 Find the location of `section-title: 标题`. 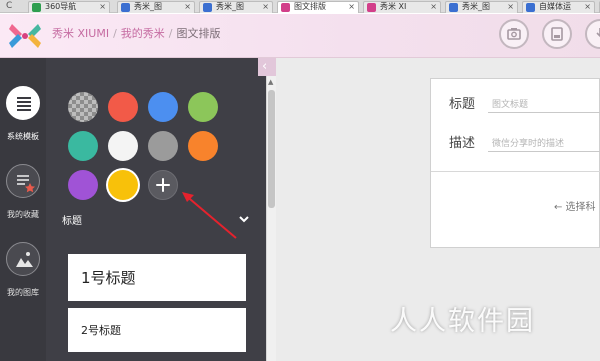

section-title: 标题 is located at coordinates (72, 221).